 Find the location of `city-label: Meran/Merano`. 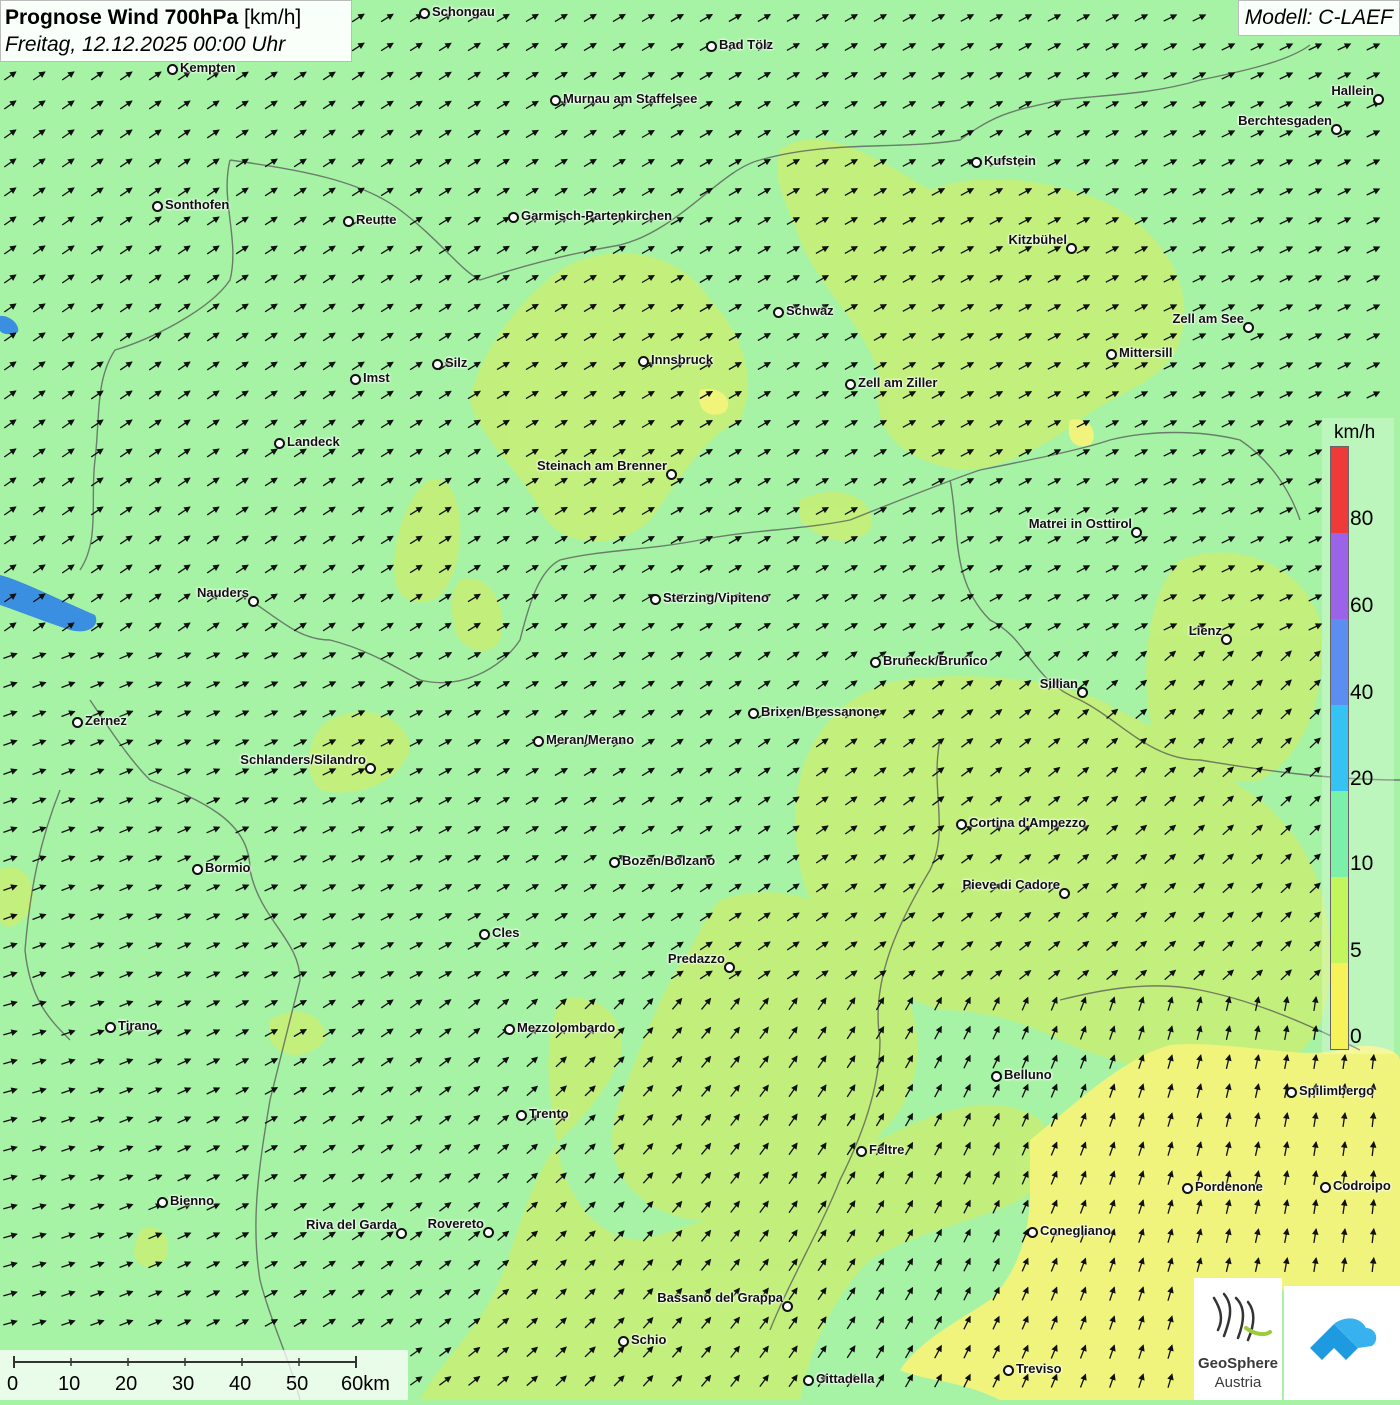

city-label: Meran/Merano is located at coordinates (590, 739).